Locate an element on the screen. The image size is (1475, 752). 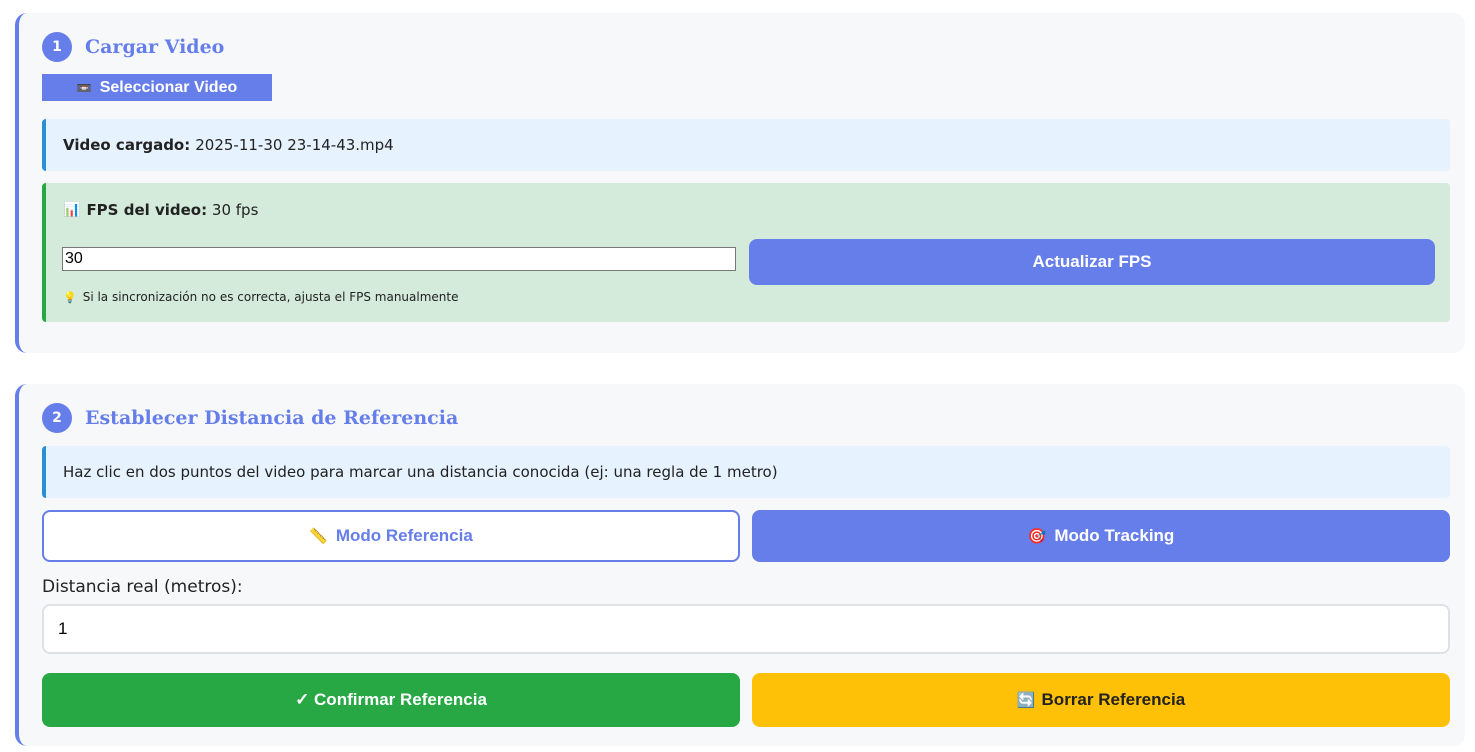
fps-input is located at coordinates (399, 259).